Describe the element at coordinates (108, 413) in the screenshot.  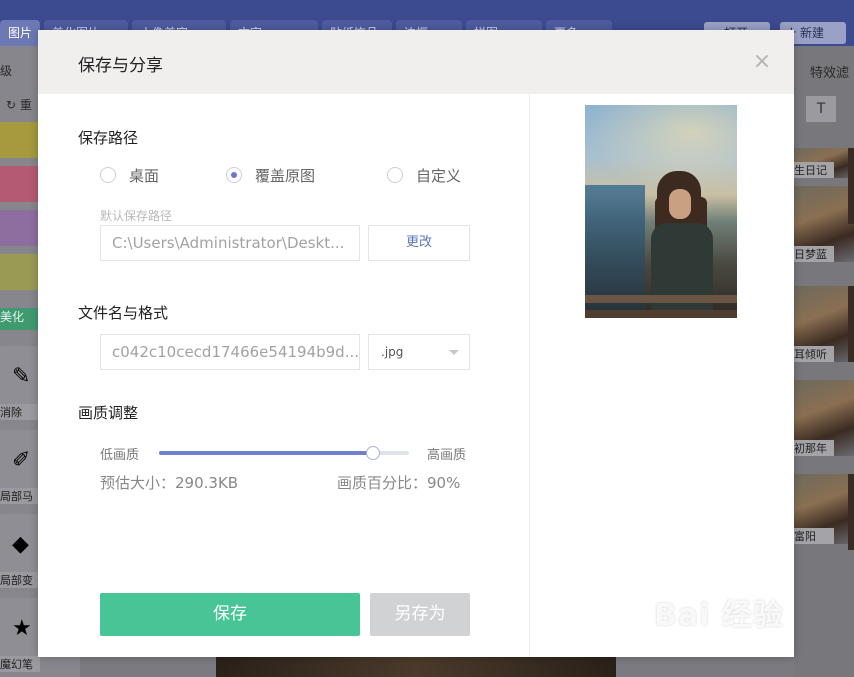
I see `quality-title: 画质调整` at that location.